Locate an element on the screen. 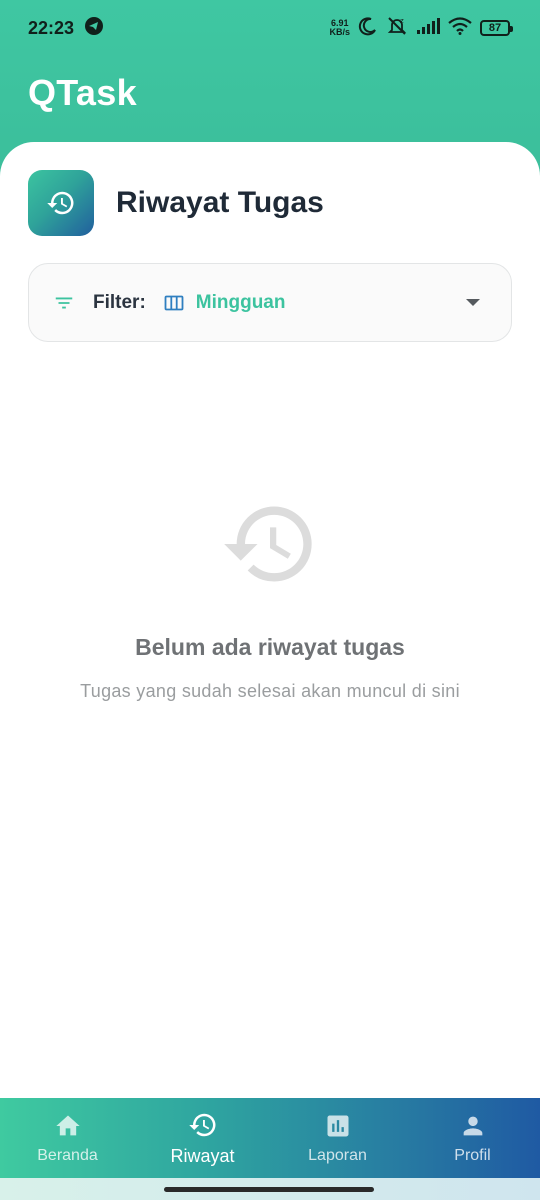 This screenshot has height=1200, width=540. nav-item-profil: Profil is located at coordinates (472, 1138).